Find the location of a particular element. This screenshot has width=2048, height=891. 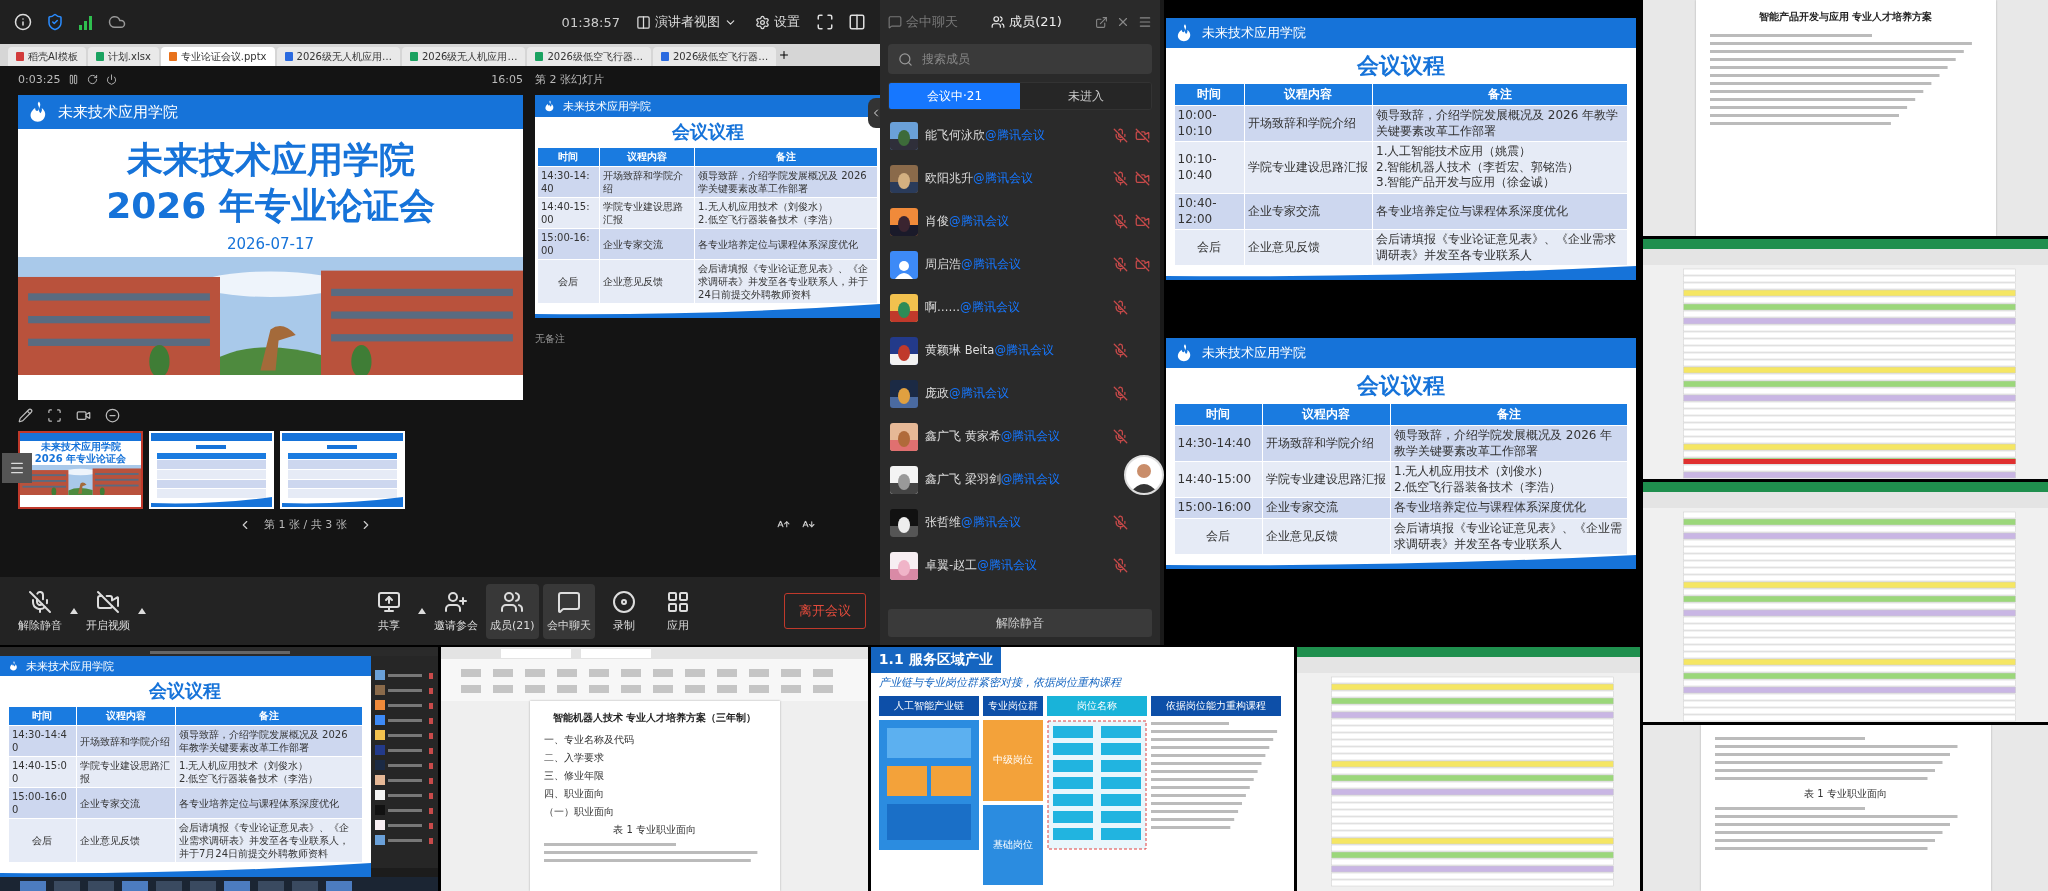

leave-meeting-button: 离开会议 is located at coordinates (825, 611).